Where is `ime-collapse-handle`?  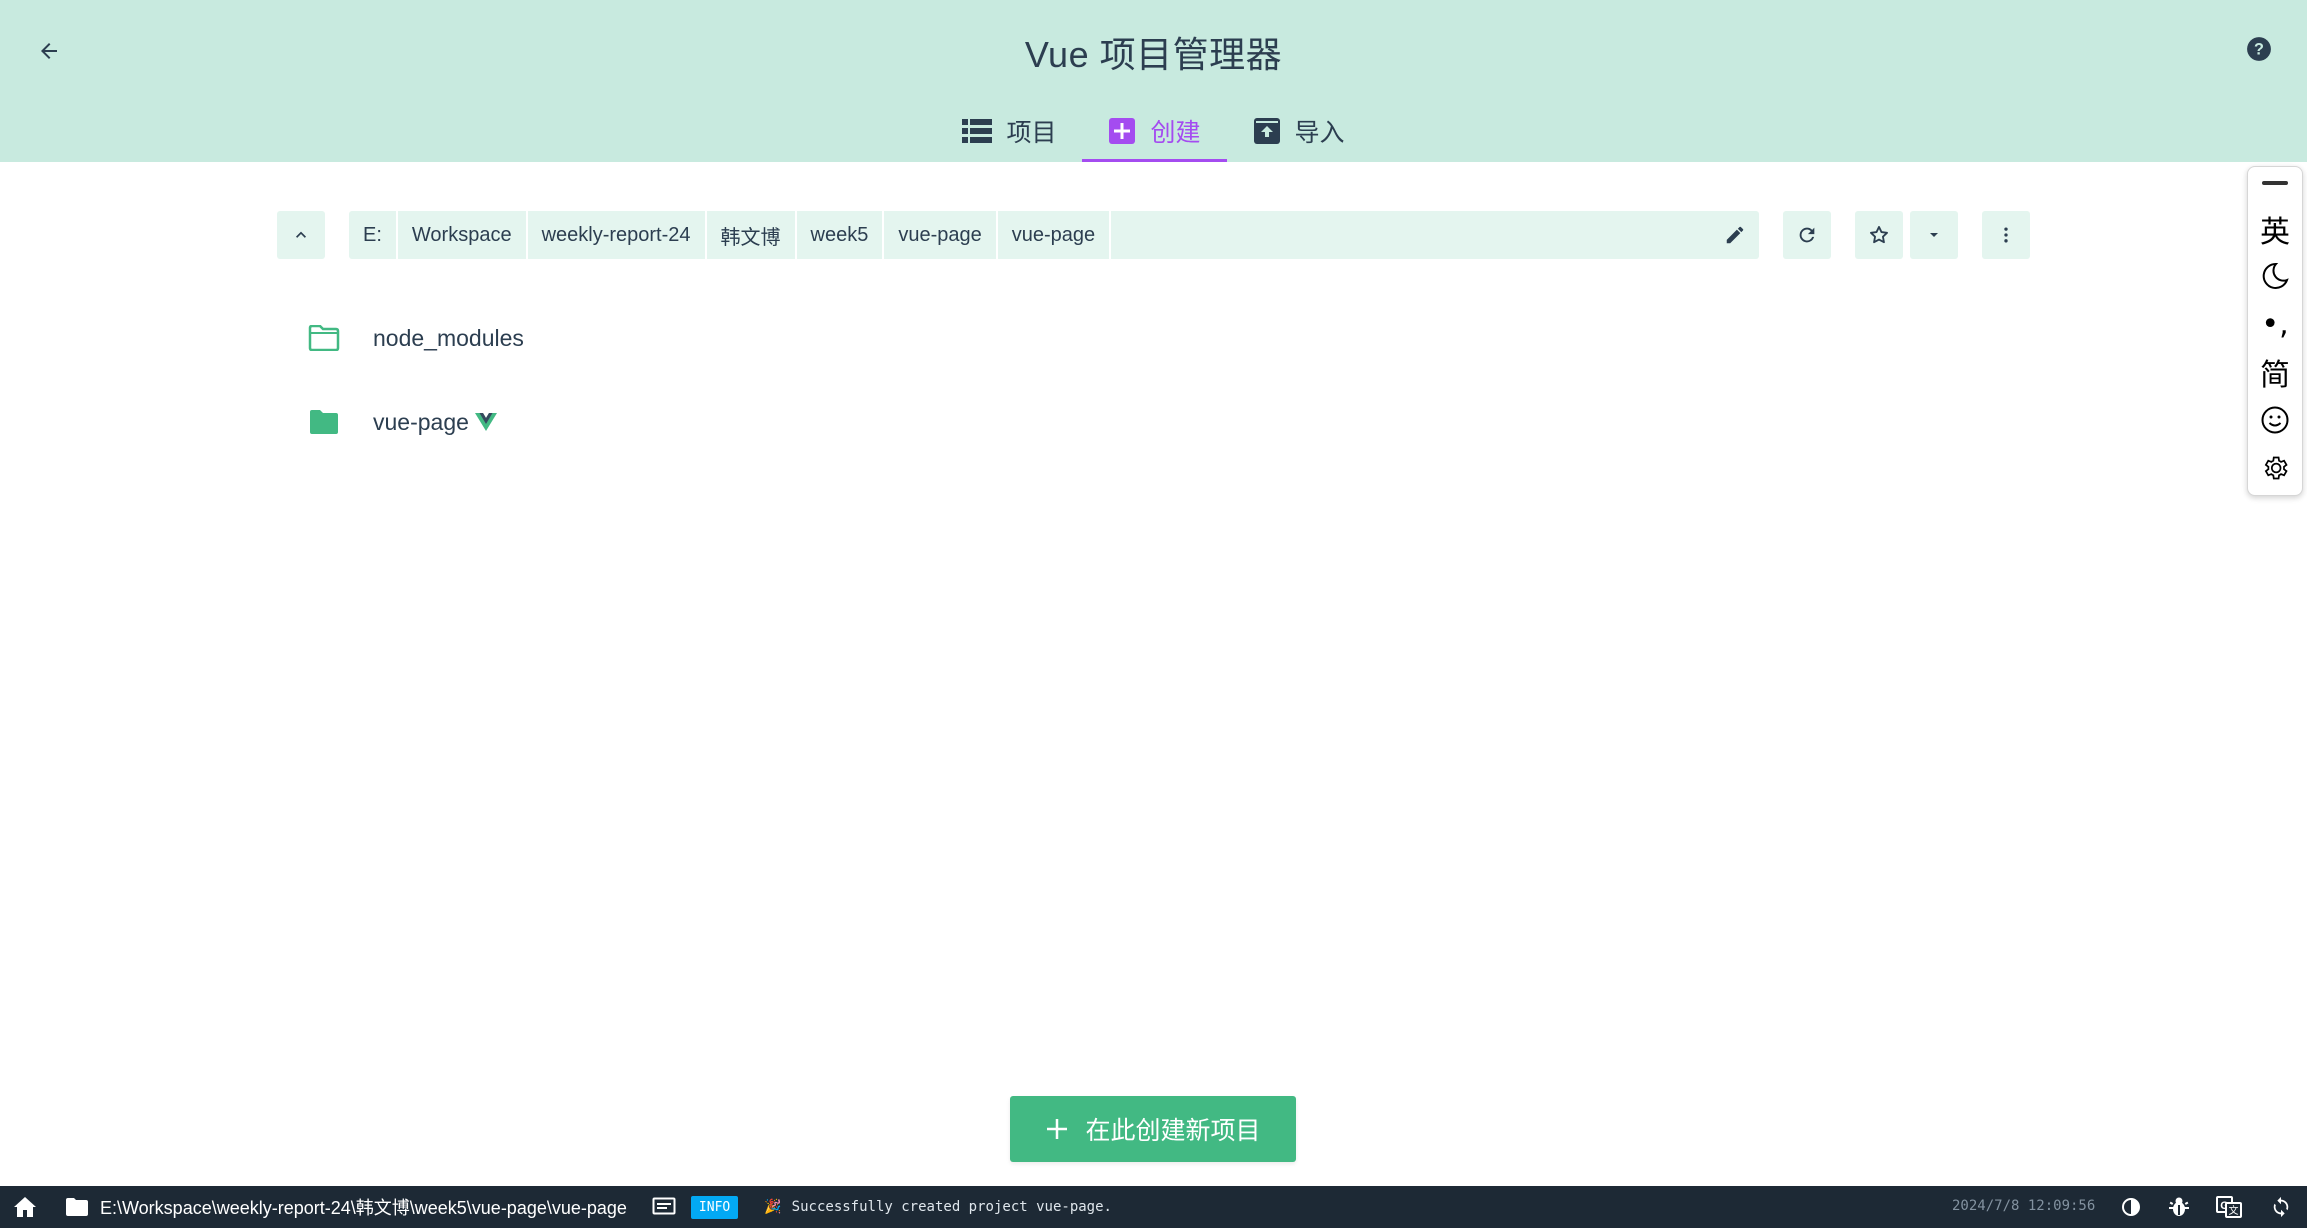
ime-collapse-handle is located at coordinates (2275, 183).